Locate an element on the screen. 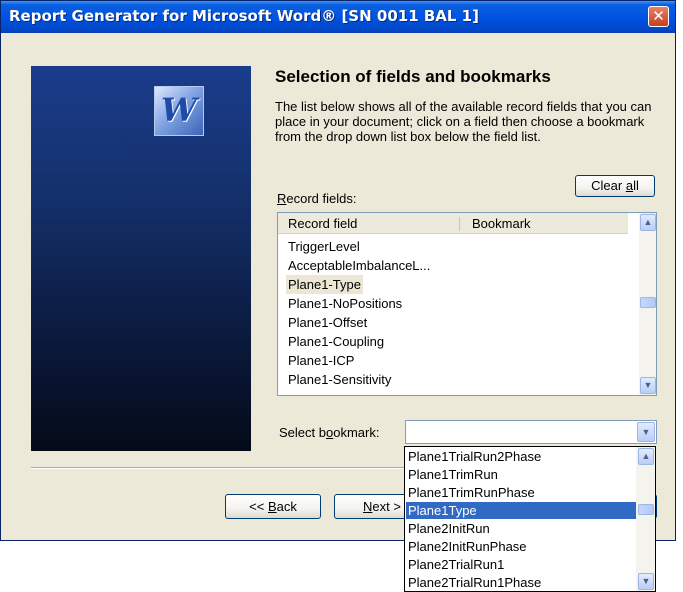  dropdown-scrollbar: ▲ ▼ is located at coordinates (645, 519).